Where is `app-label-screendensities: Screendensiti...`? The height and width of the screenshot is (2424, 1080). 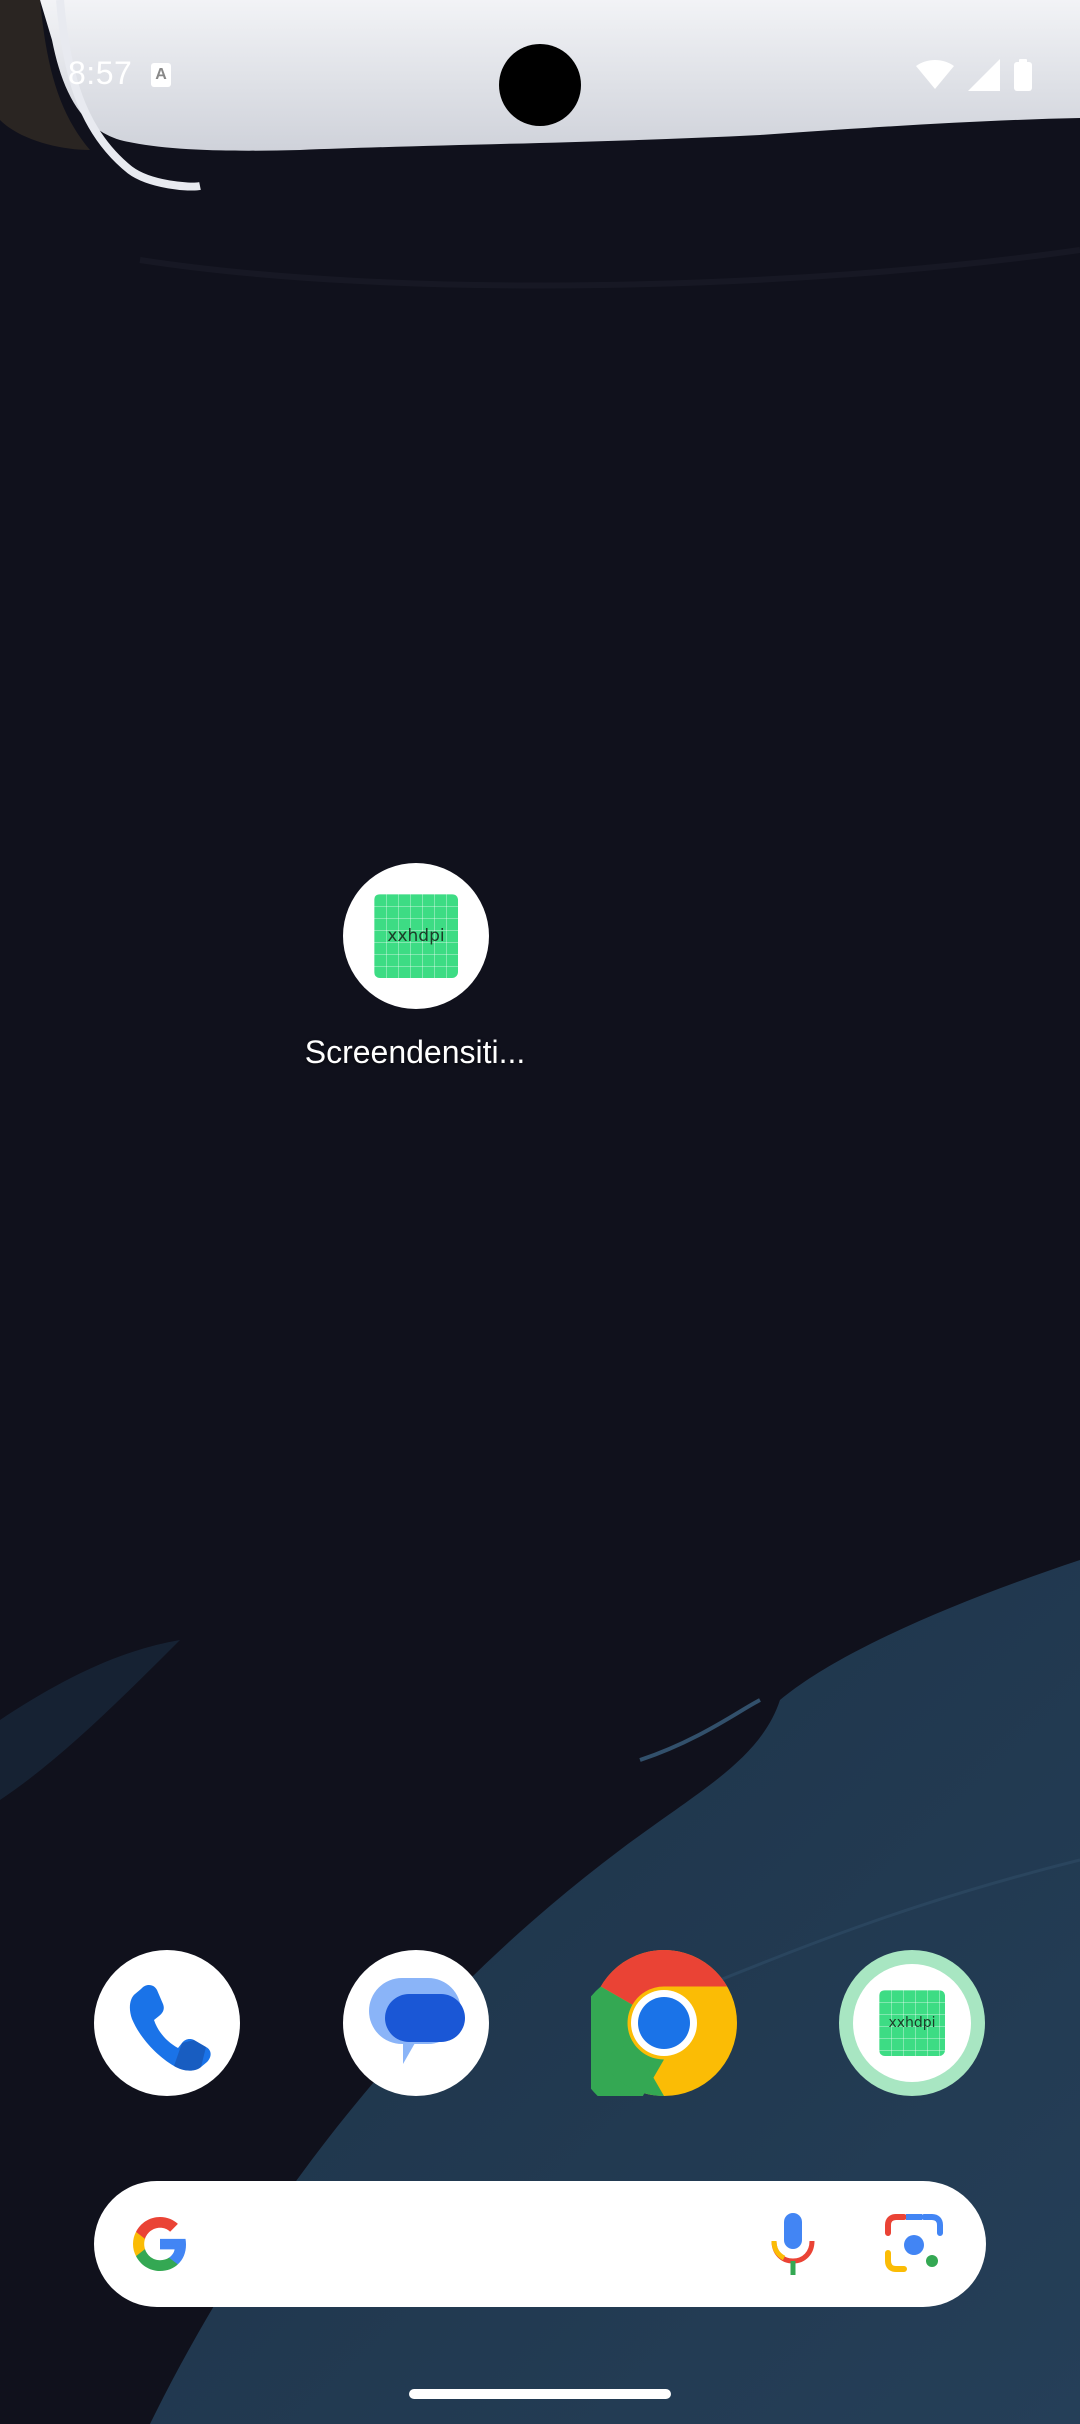
app-label-screendensities: Screendensiti... is located at coordinates (415, 1052).